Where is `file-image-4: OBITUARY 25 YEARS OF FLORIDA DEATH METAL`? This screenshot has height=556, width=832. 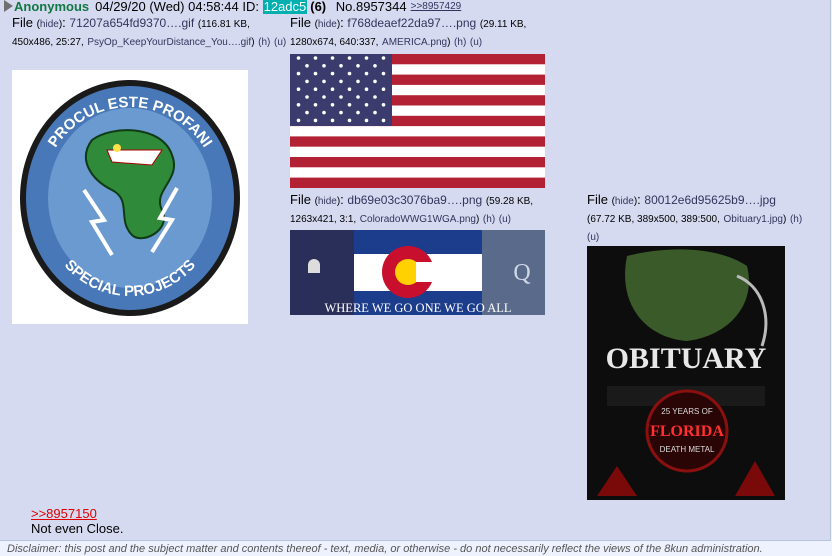 file-image-4: OBITUARY 25 YEARS OF FLORIDA DEATH METAL is located at coordinates (686, 373).